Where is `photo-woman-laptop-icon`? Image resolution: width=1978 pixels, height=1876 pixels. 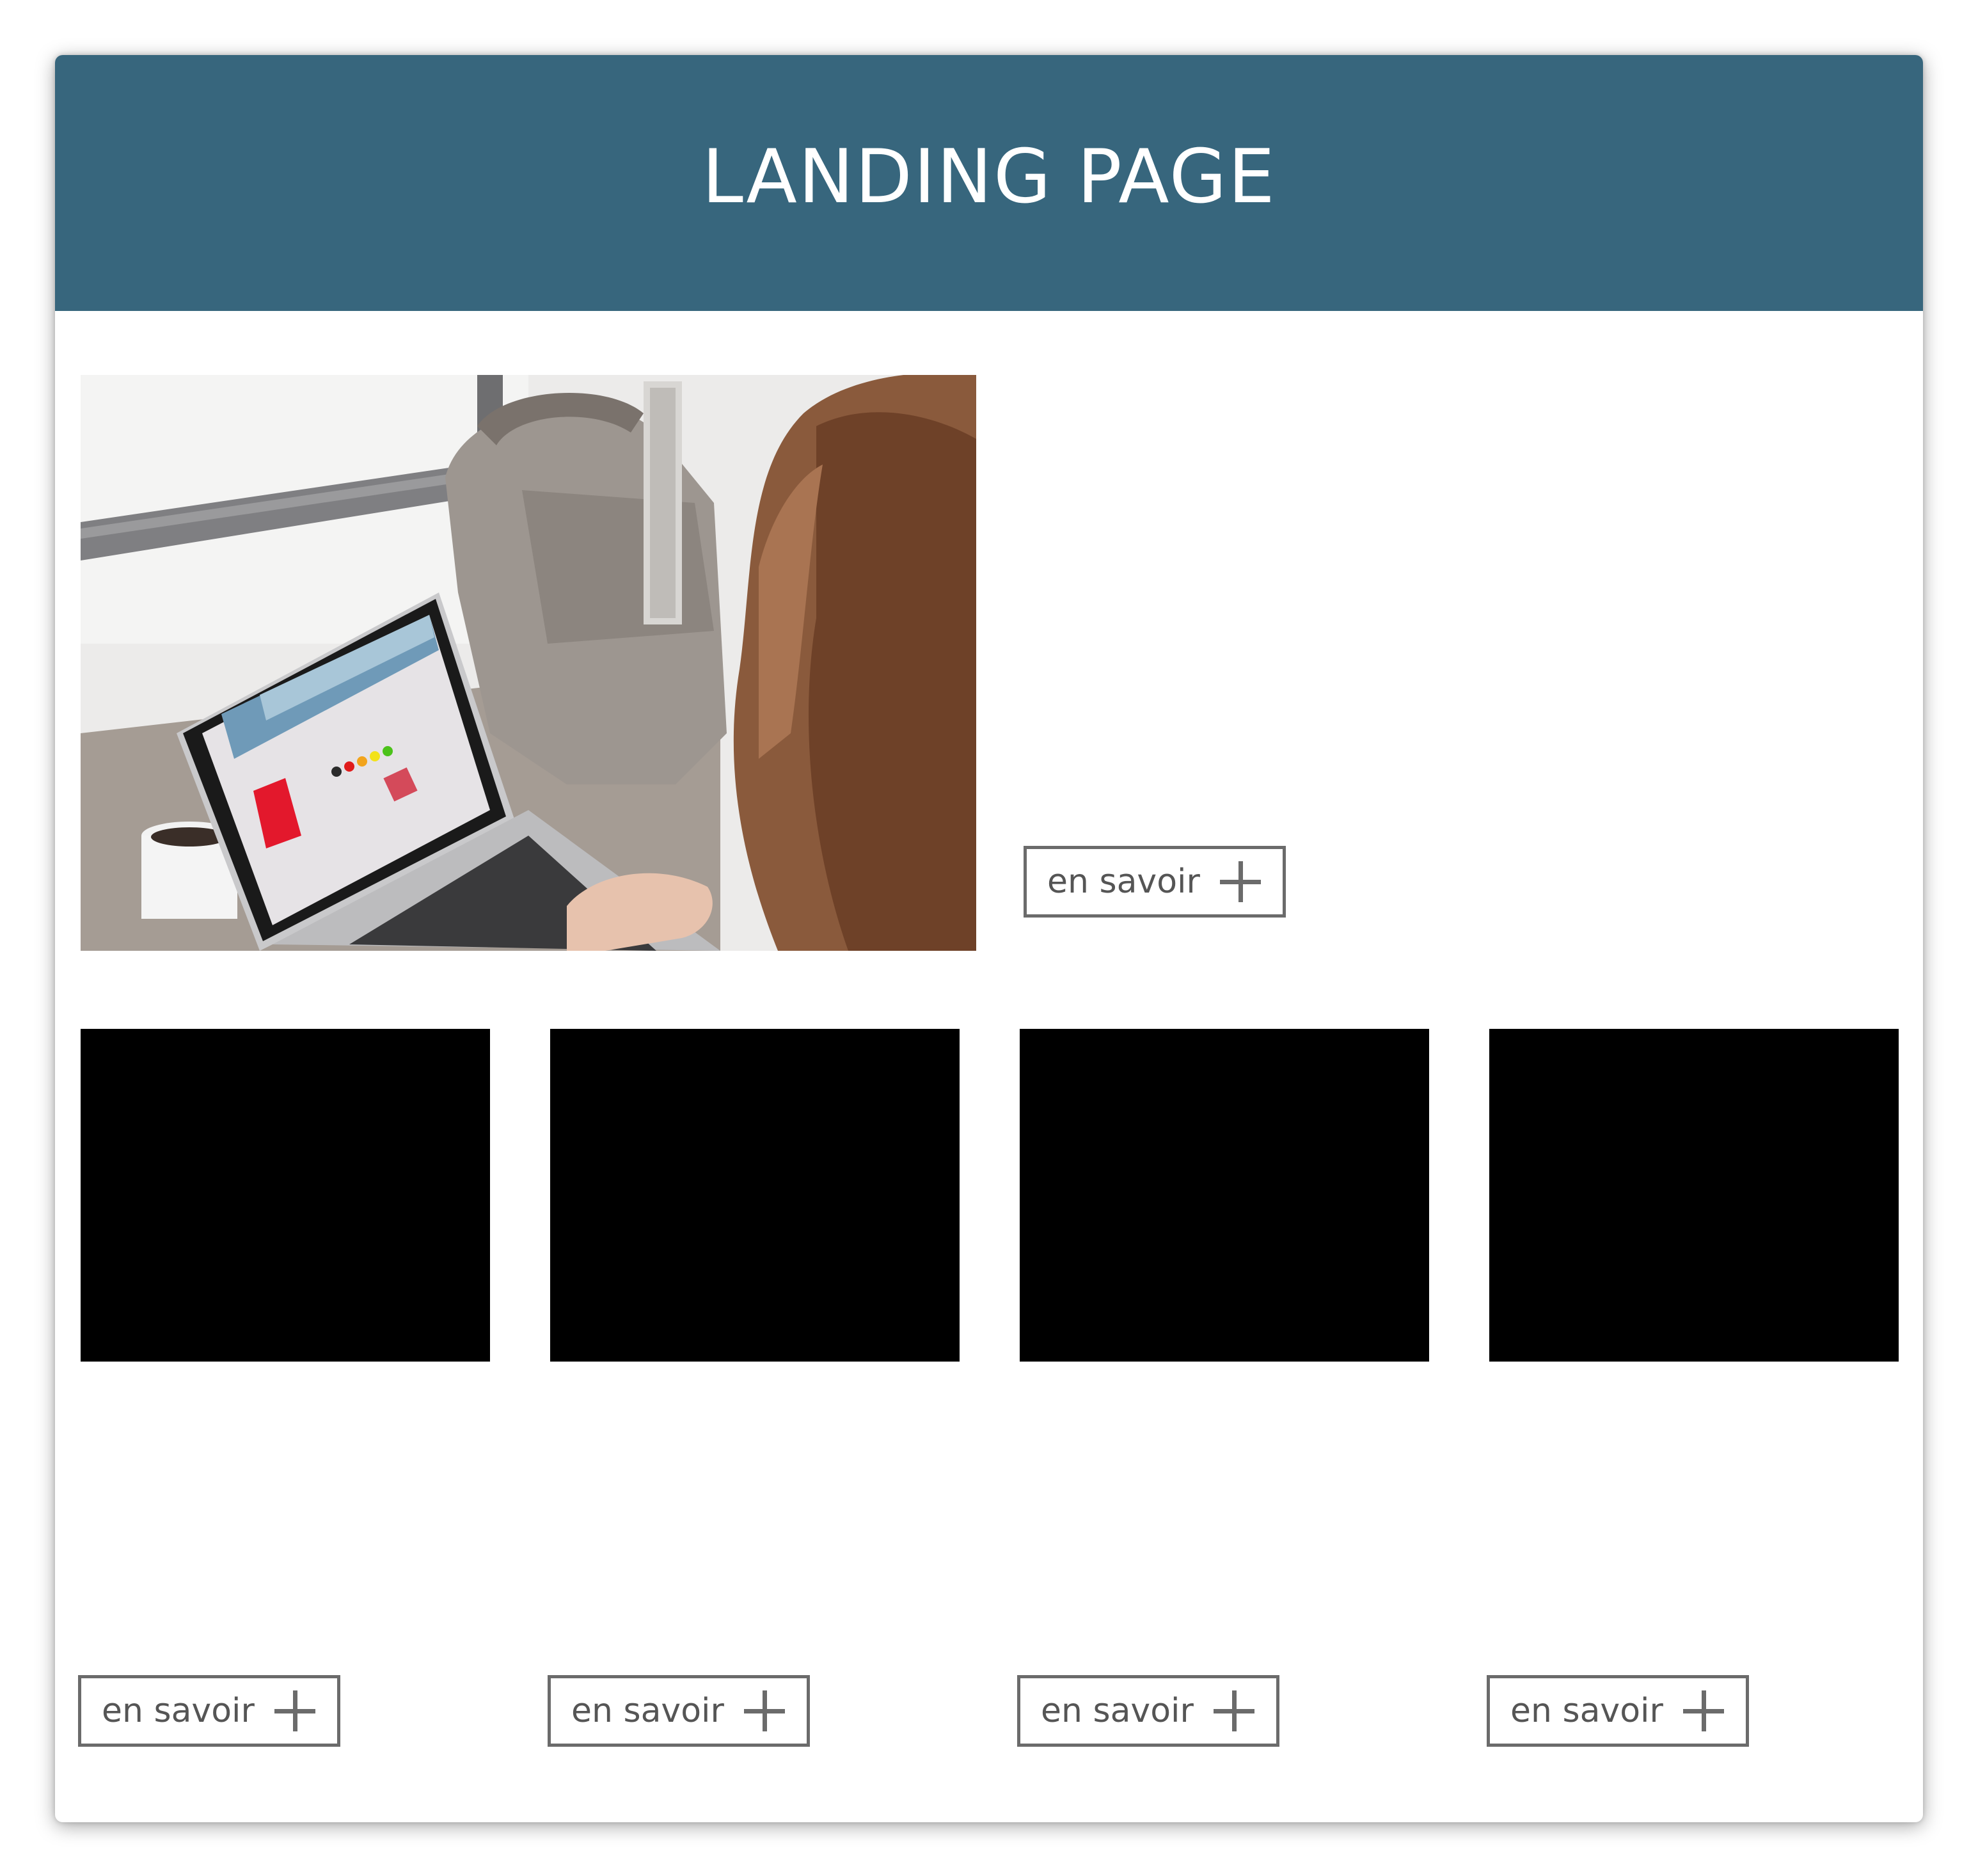 photo-woman-laptop-icon is located at coordinates (528, 663).